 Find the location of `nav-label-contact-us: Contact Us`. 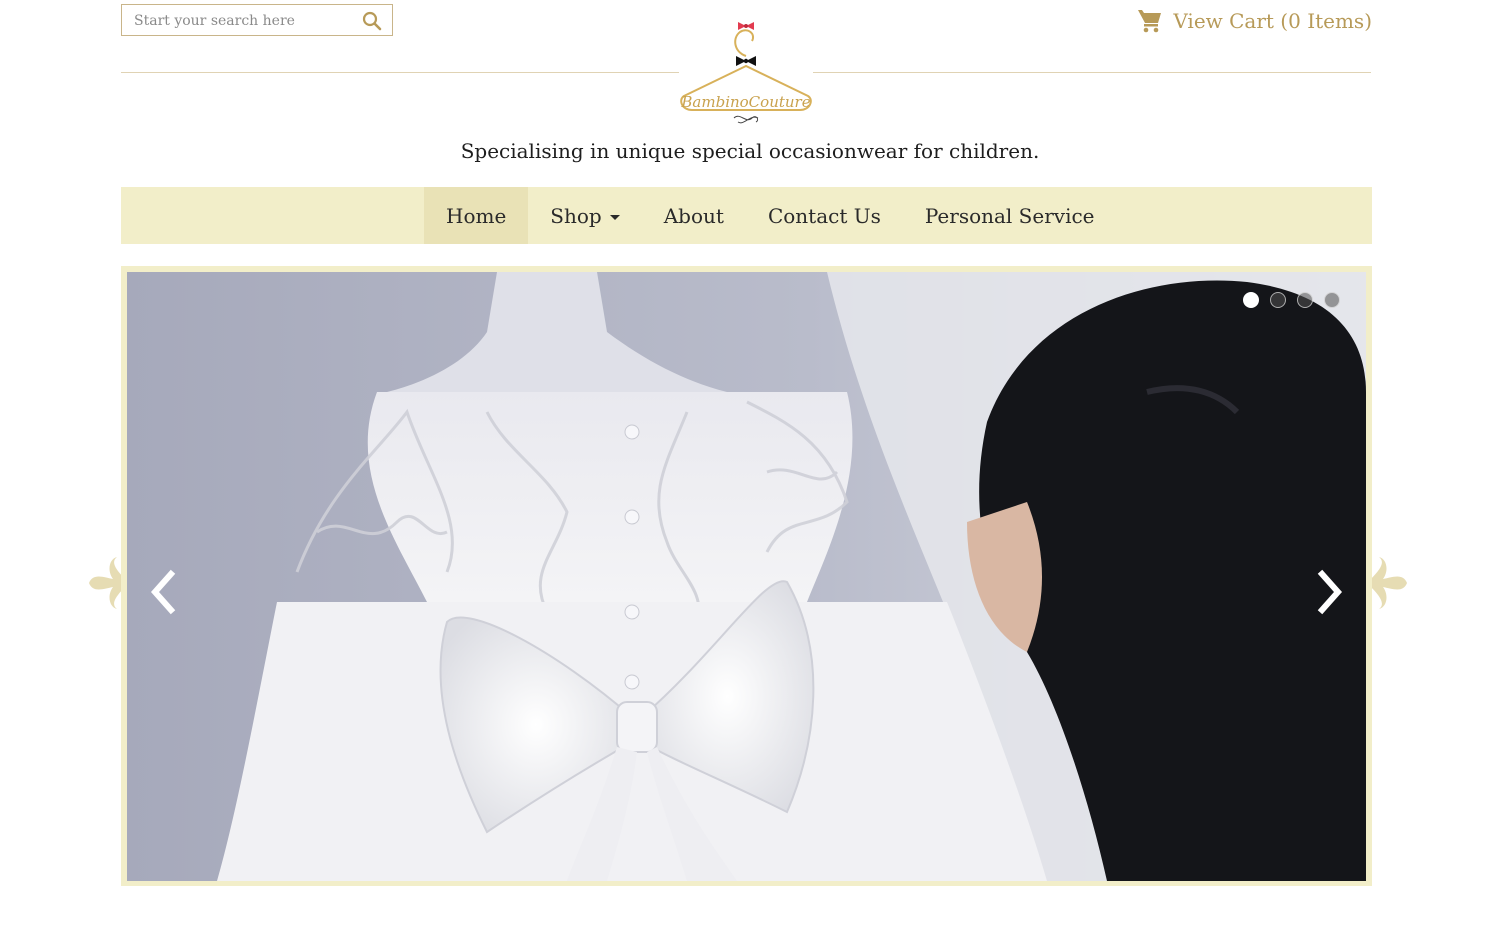

nav-label-contact-us: Contact Us is located at coordinates (824, 215).